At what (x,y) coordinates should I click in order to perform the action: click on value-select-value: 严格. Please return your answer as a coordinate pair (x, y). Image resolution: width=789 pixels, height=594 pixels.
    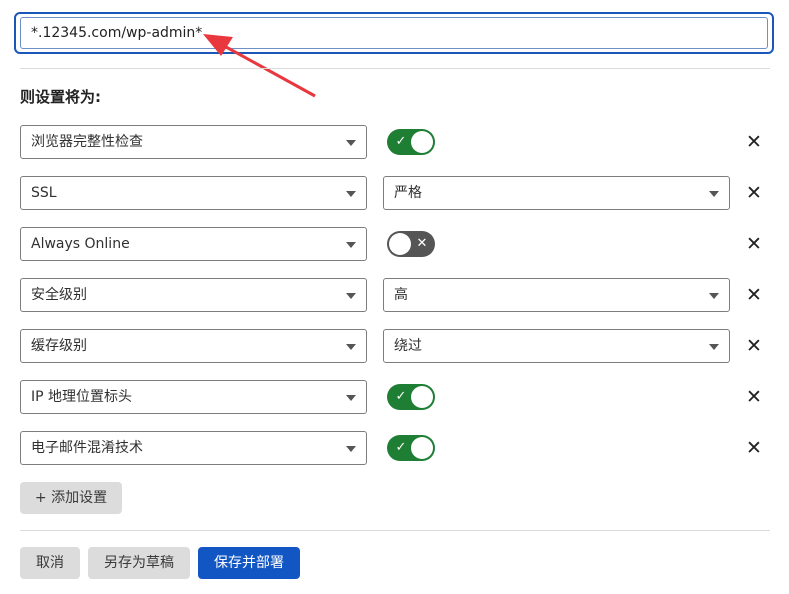
    Looking at the image, I should click on (408, 193).